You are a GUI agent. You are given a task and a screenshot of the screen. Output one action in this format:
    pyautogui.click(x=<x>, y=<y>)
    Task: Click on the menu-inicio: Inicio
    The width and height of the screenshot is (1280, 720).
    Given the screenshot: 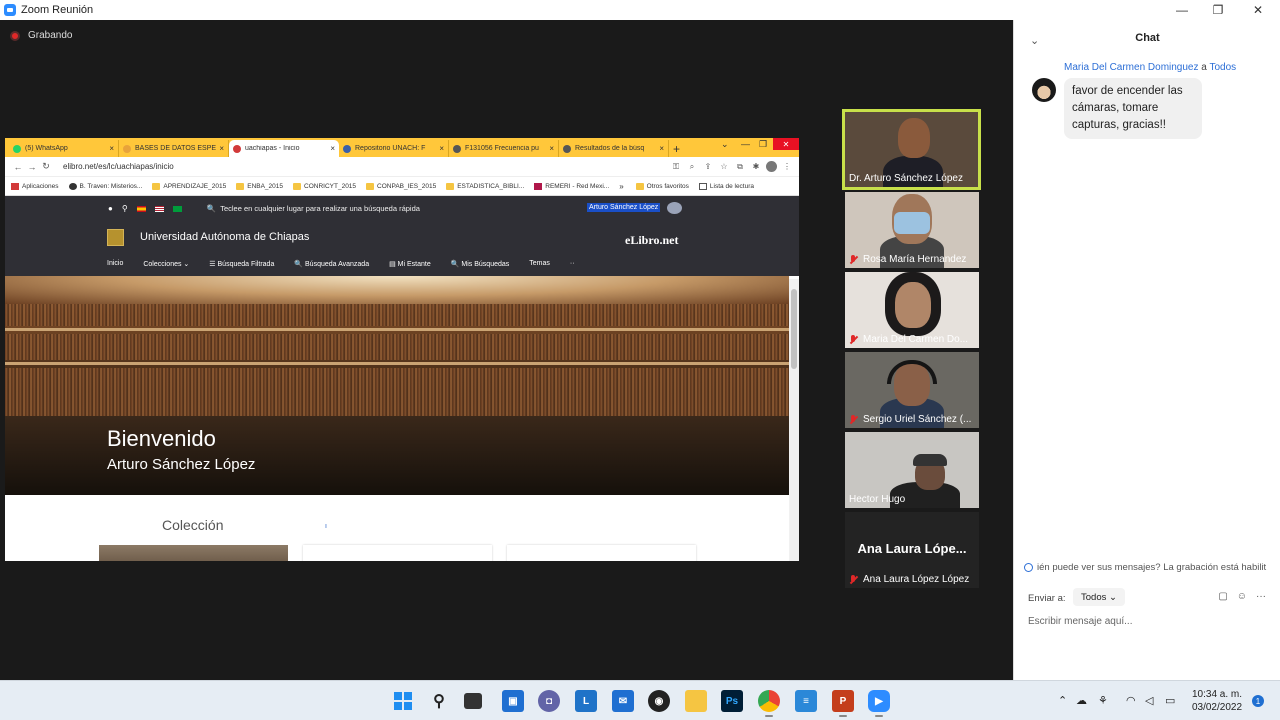 What is the action you would take?
    pyautogui.click(x=115, y=264)
    